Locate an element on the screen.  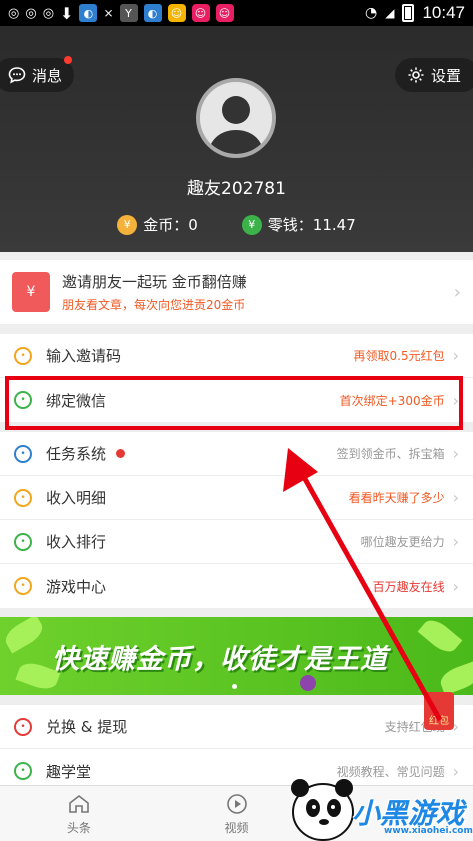
list-item-hint: 百万趣友在线 is located at coordinates (408, 586).